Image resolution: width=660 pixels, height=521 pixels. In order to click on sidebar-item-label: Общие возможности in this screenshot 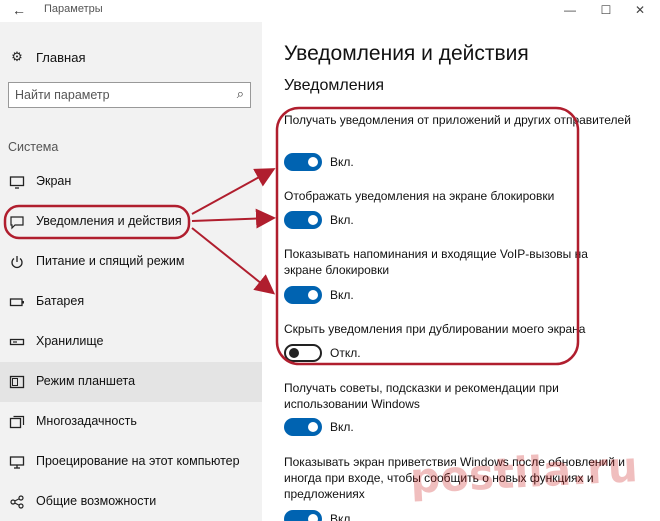, I will do `click(96, 501)`.